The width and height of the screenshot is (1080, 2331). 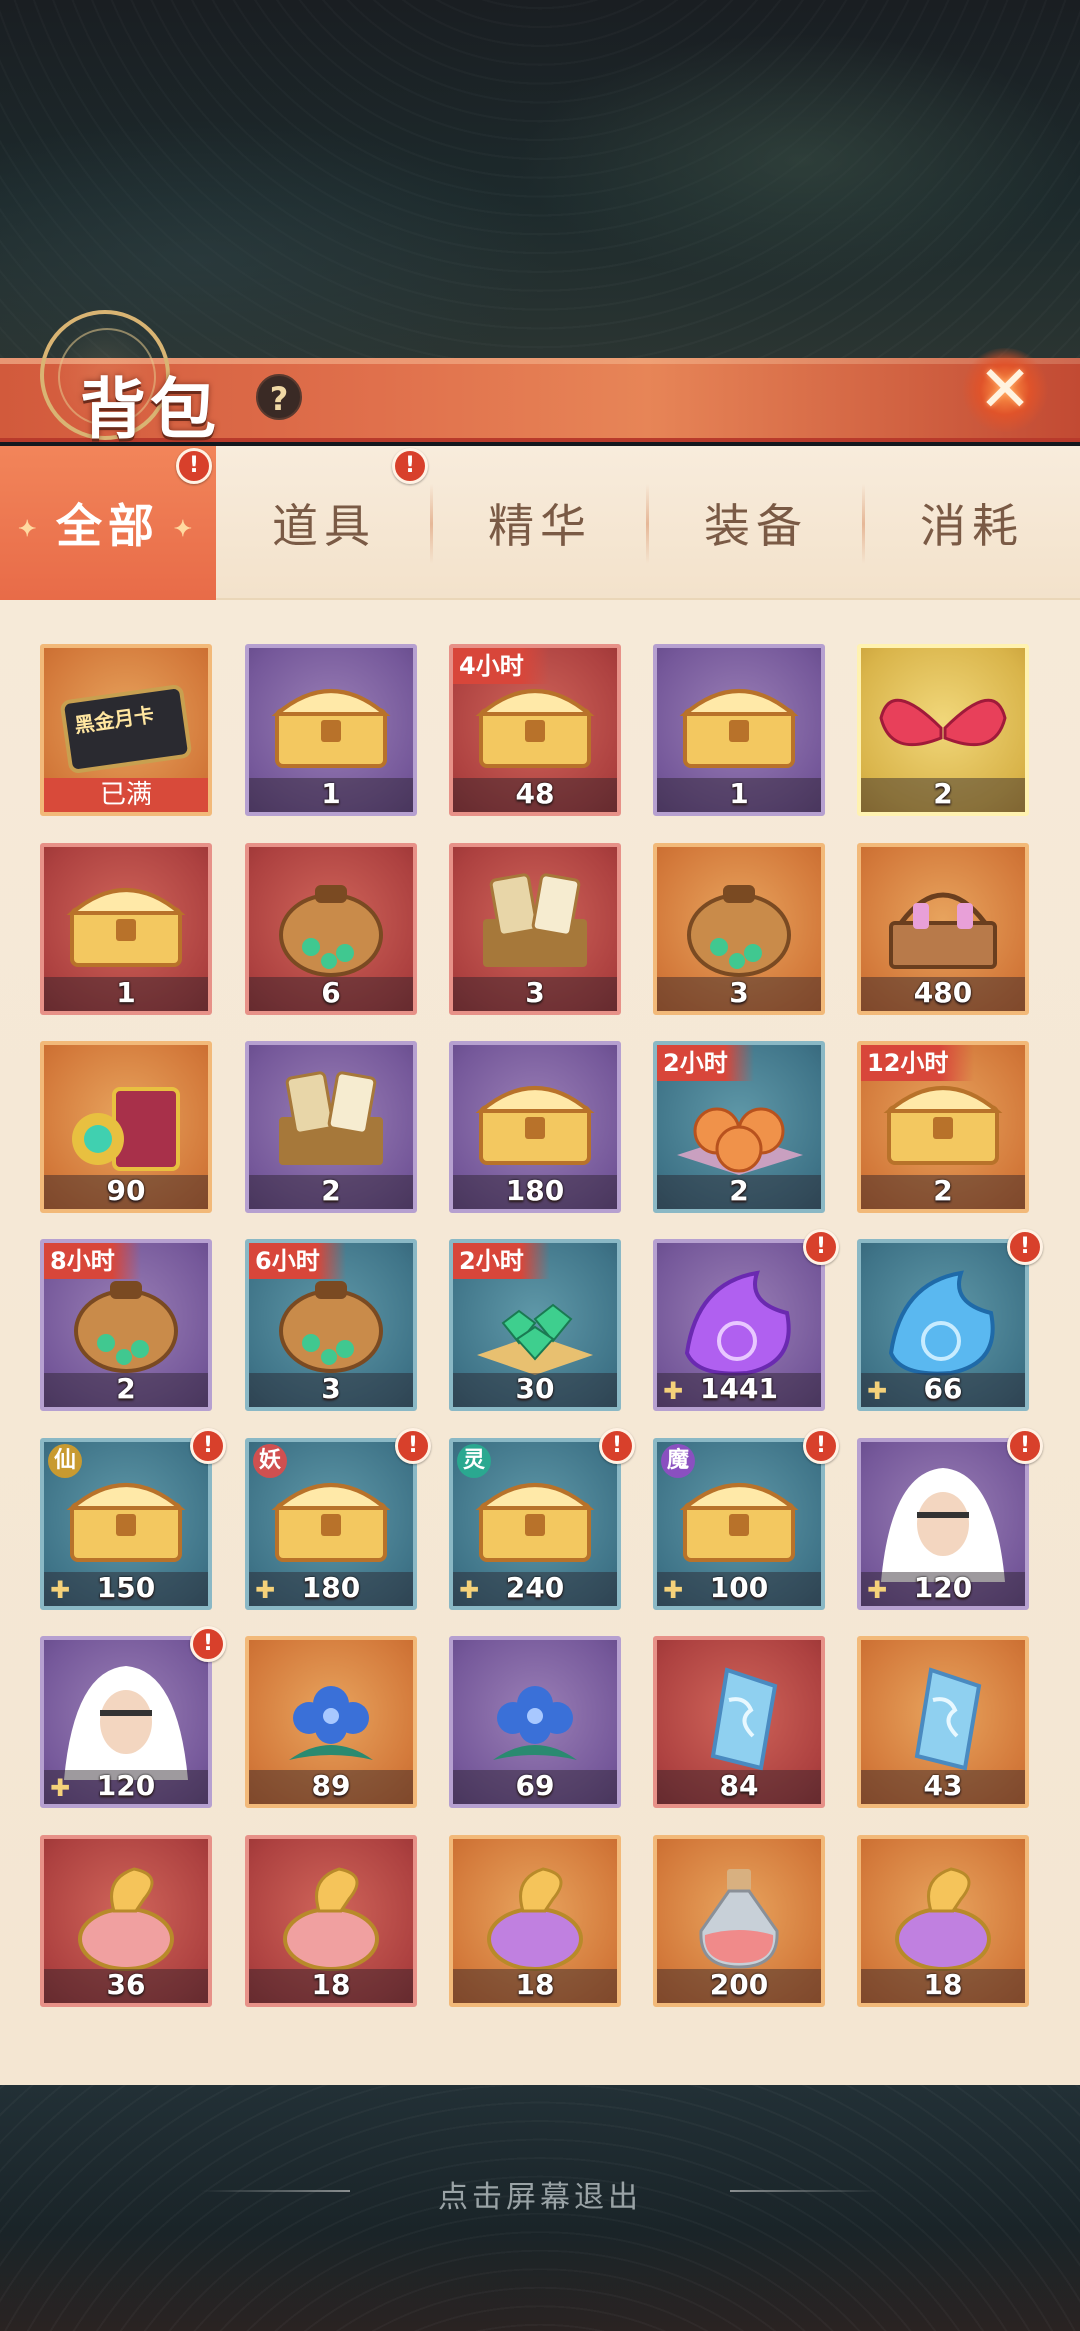 I want to click on item-devil-chest: 100 魔 ✚, so click(x=739, y=1524).